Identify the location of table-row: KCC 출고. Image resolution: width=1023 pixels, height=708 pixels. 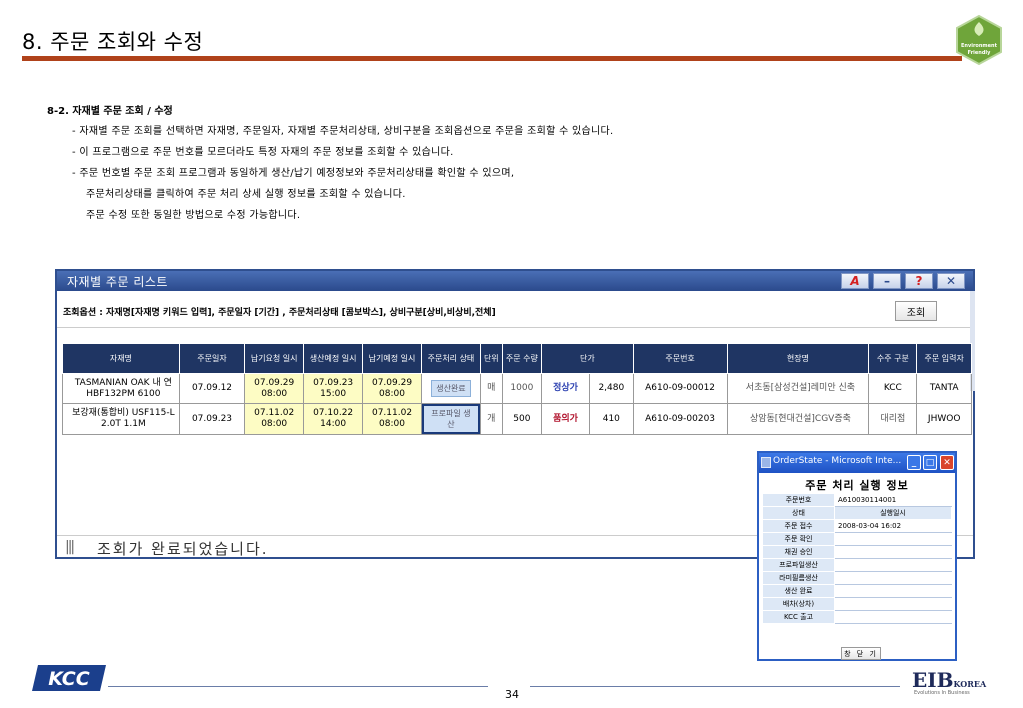
(857, 617).